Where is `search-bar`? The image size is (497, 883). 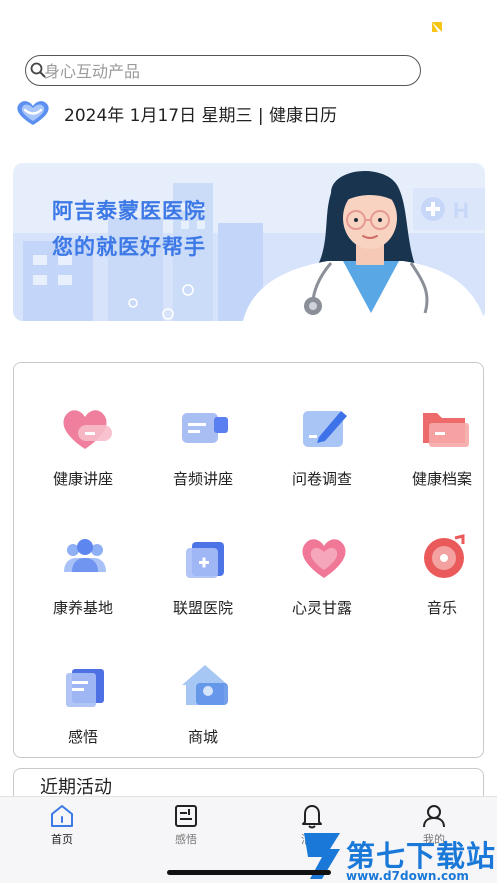
search-bar is located at coordinates (223, 70).